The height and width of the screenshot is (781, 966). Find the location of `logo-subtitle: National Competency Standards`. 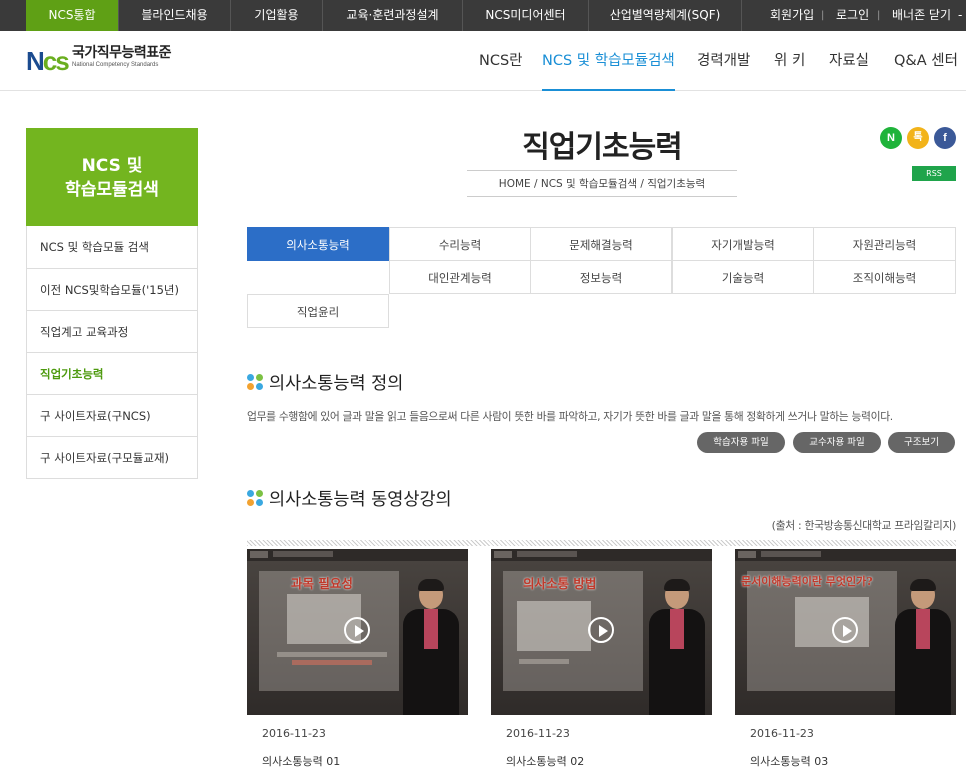

logo-subtitle: National Competency Standards is located at coordinates (115, 65).